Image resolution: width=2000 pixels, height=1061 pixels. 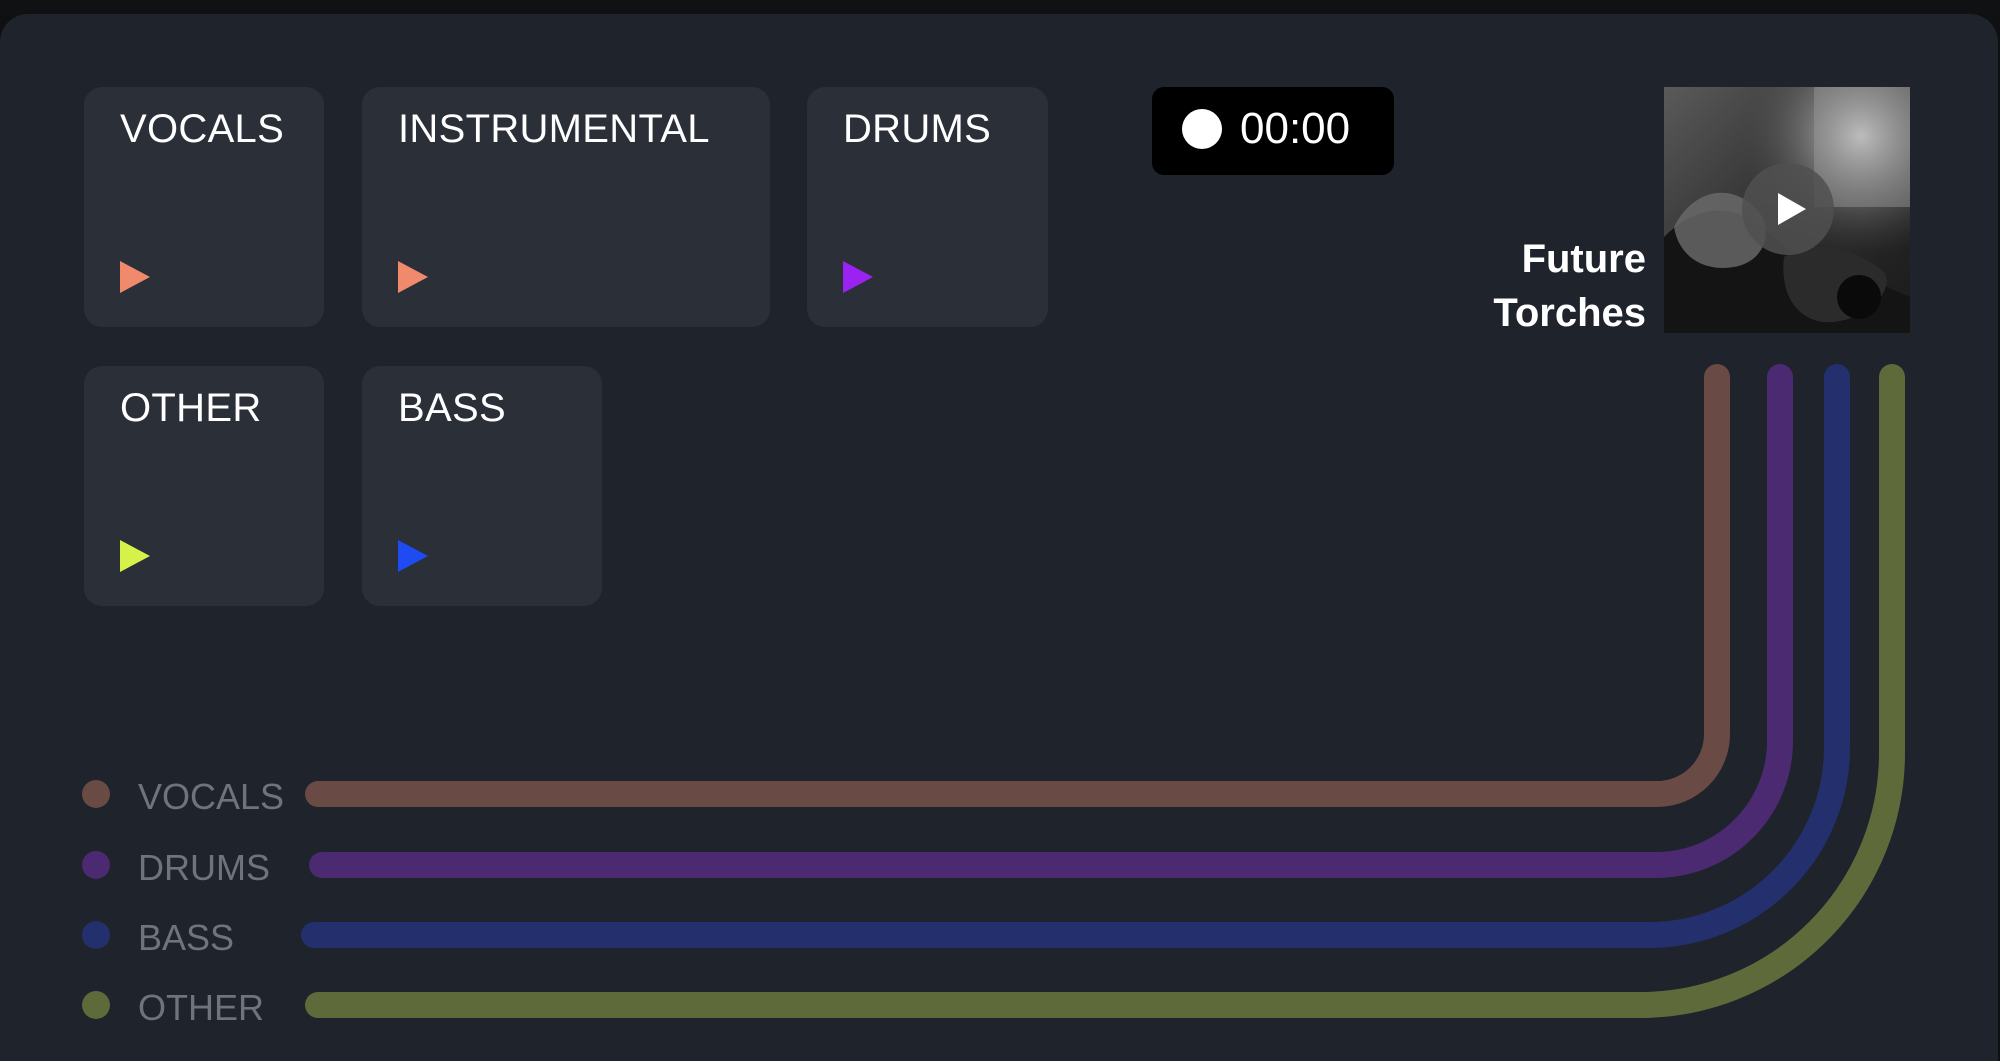 I want to click on track-name: VOCALS, so click(x=211, y=796).